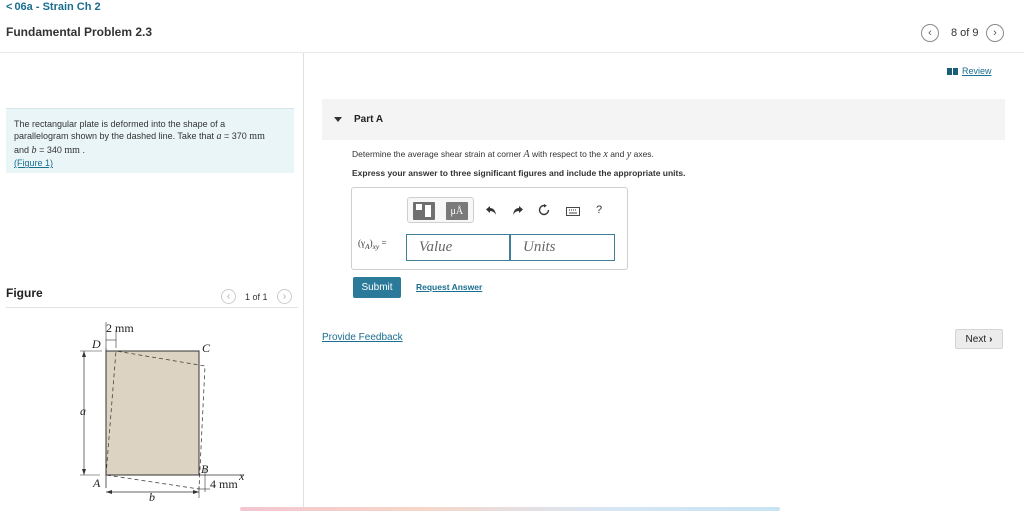  What do you see at coordinates (303, 282) in the screenshot?
I see `column-divider` at bounding box center [303, 282].